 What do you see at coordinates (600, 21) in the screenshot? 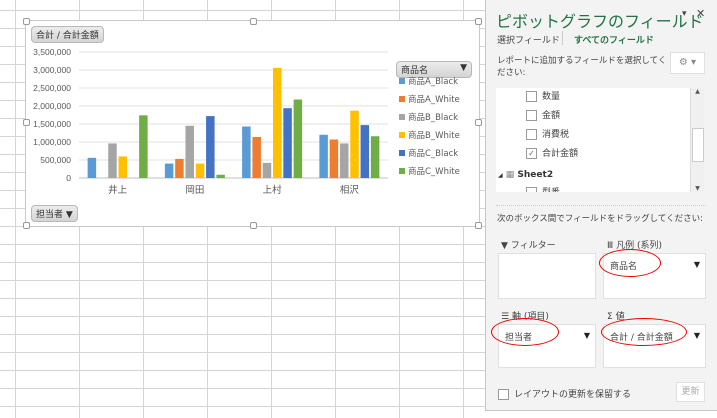
I see `pane-title: ピボットグラフのフィールド` at bounding box center [600, 21].